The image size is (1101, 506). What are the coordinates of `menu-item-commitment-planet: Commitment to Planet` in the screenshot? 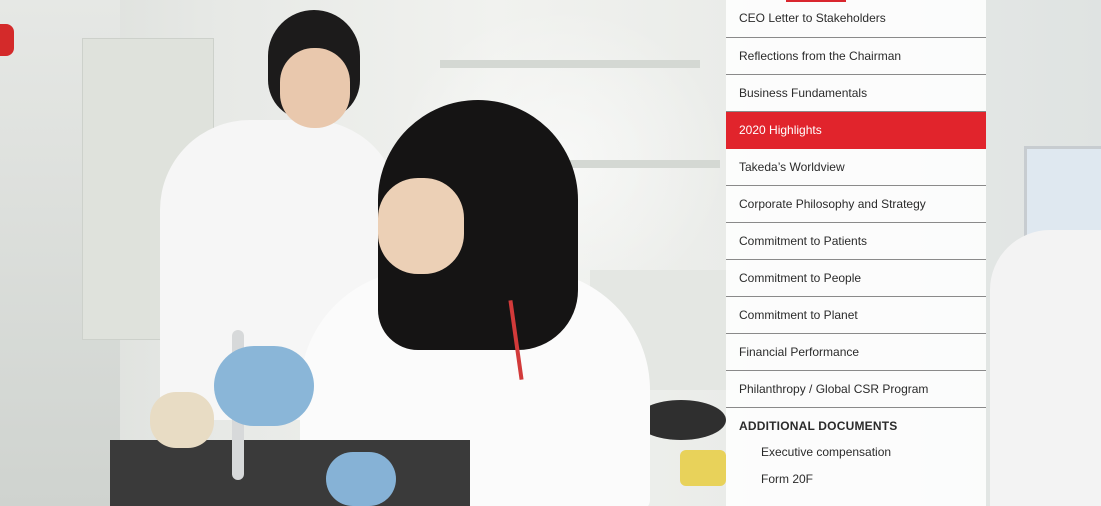 It's located at (856, 315).